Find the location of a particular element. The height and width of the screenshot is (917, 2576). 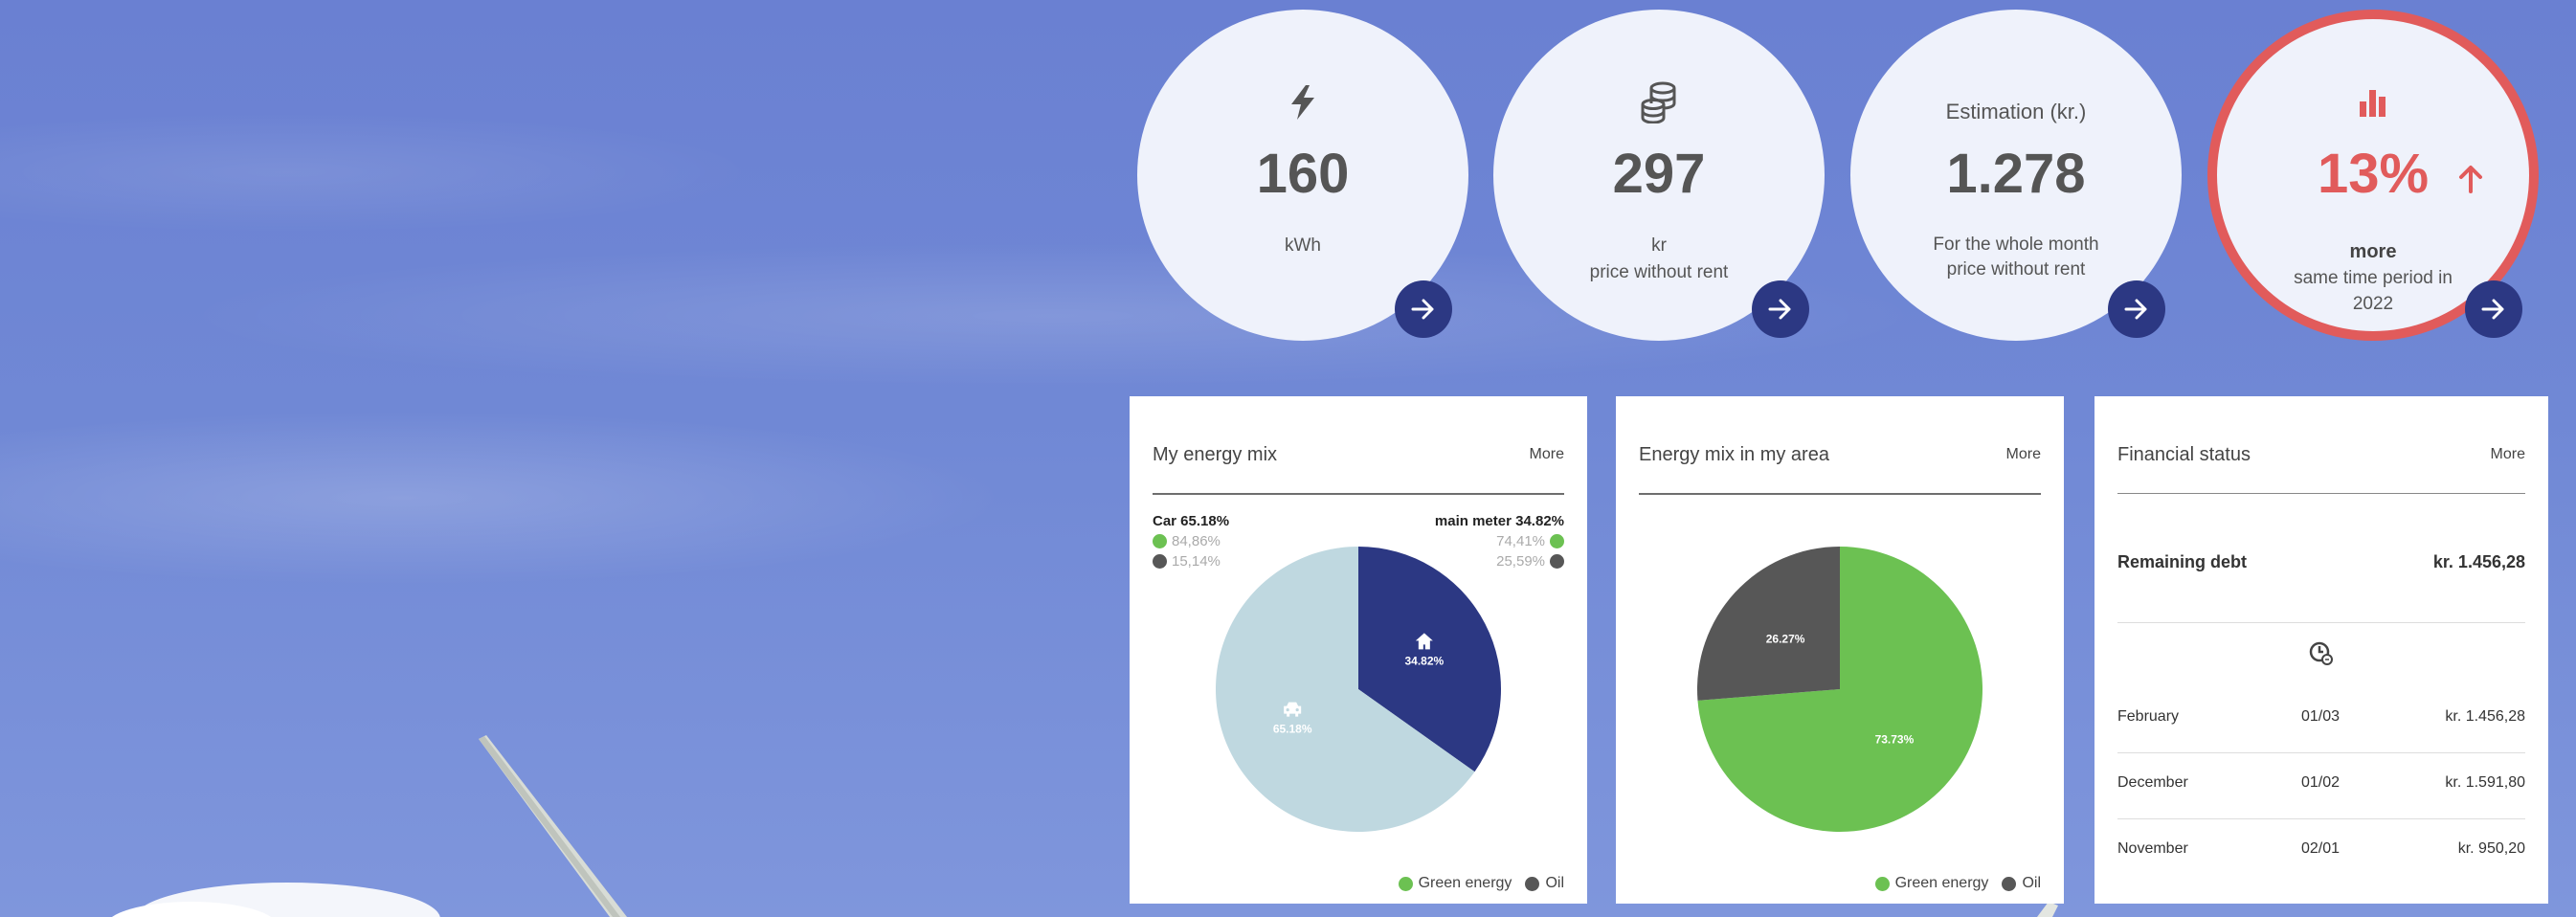

payment-amount: kr. 1.456,28 is located at coordinates (2485, 716).